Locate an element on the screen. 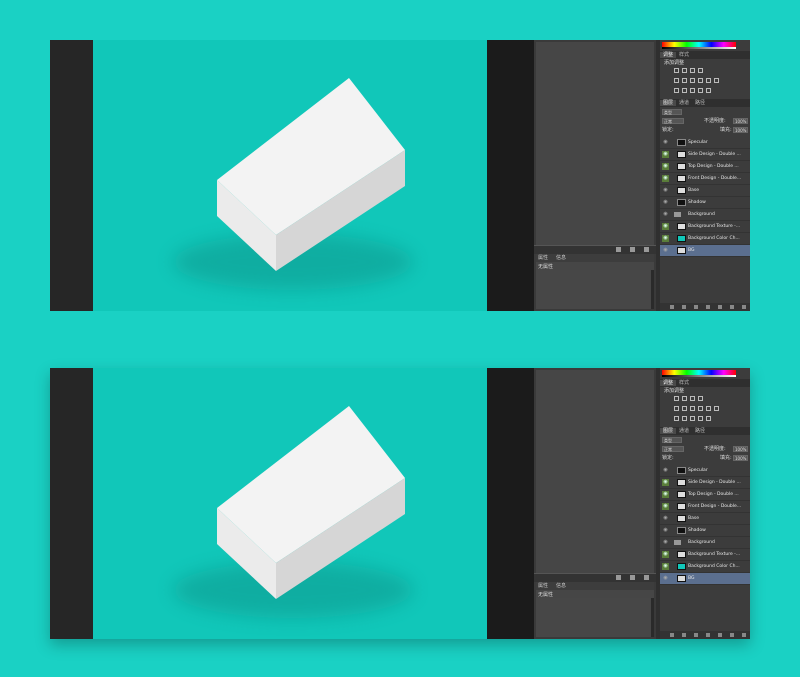 This screenshot has width=800, height=677. layer-row: ◉ Base is located at coordinates (705, 519).